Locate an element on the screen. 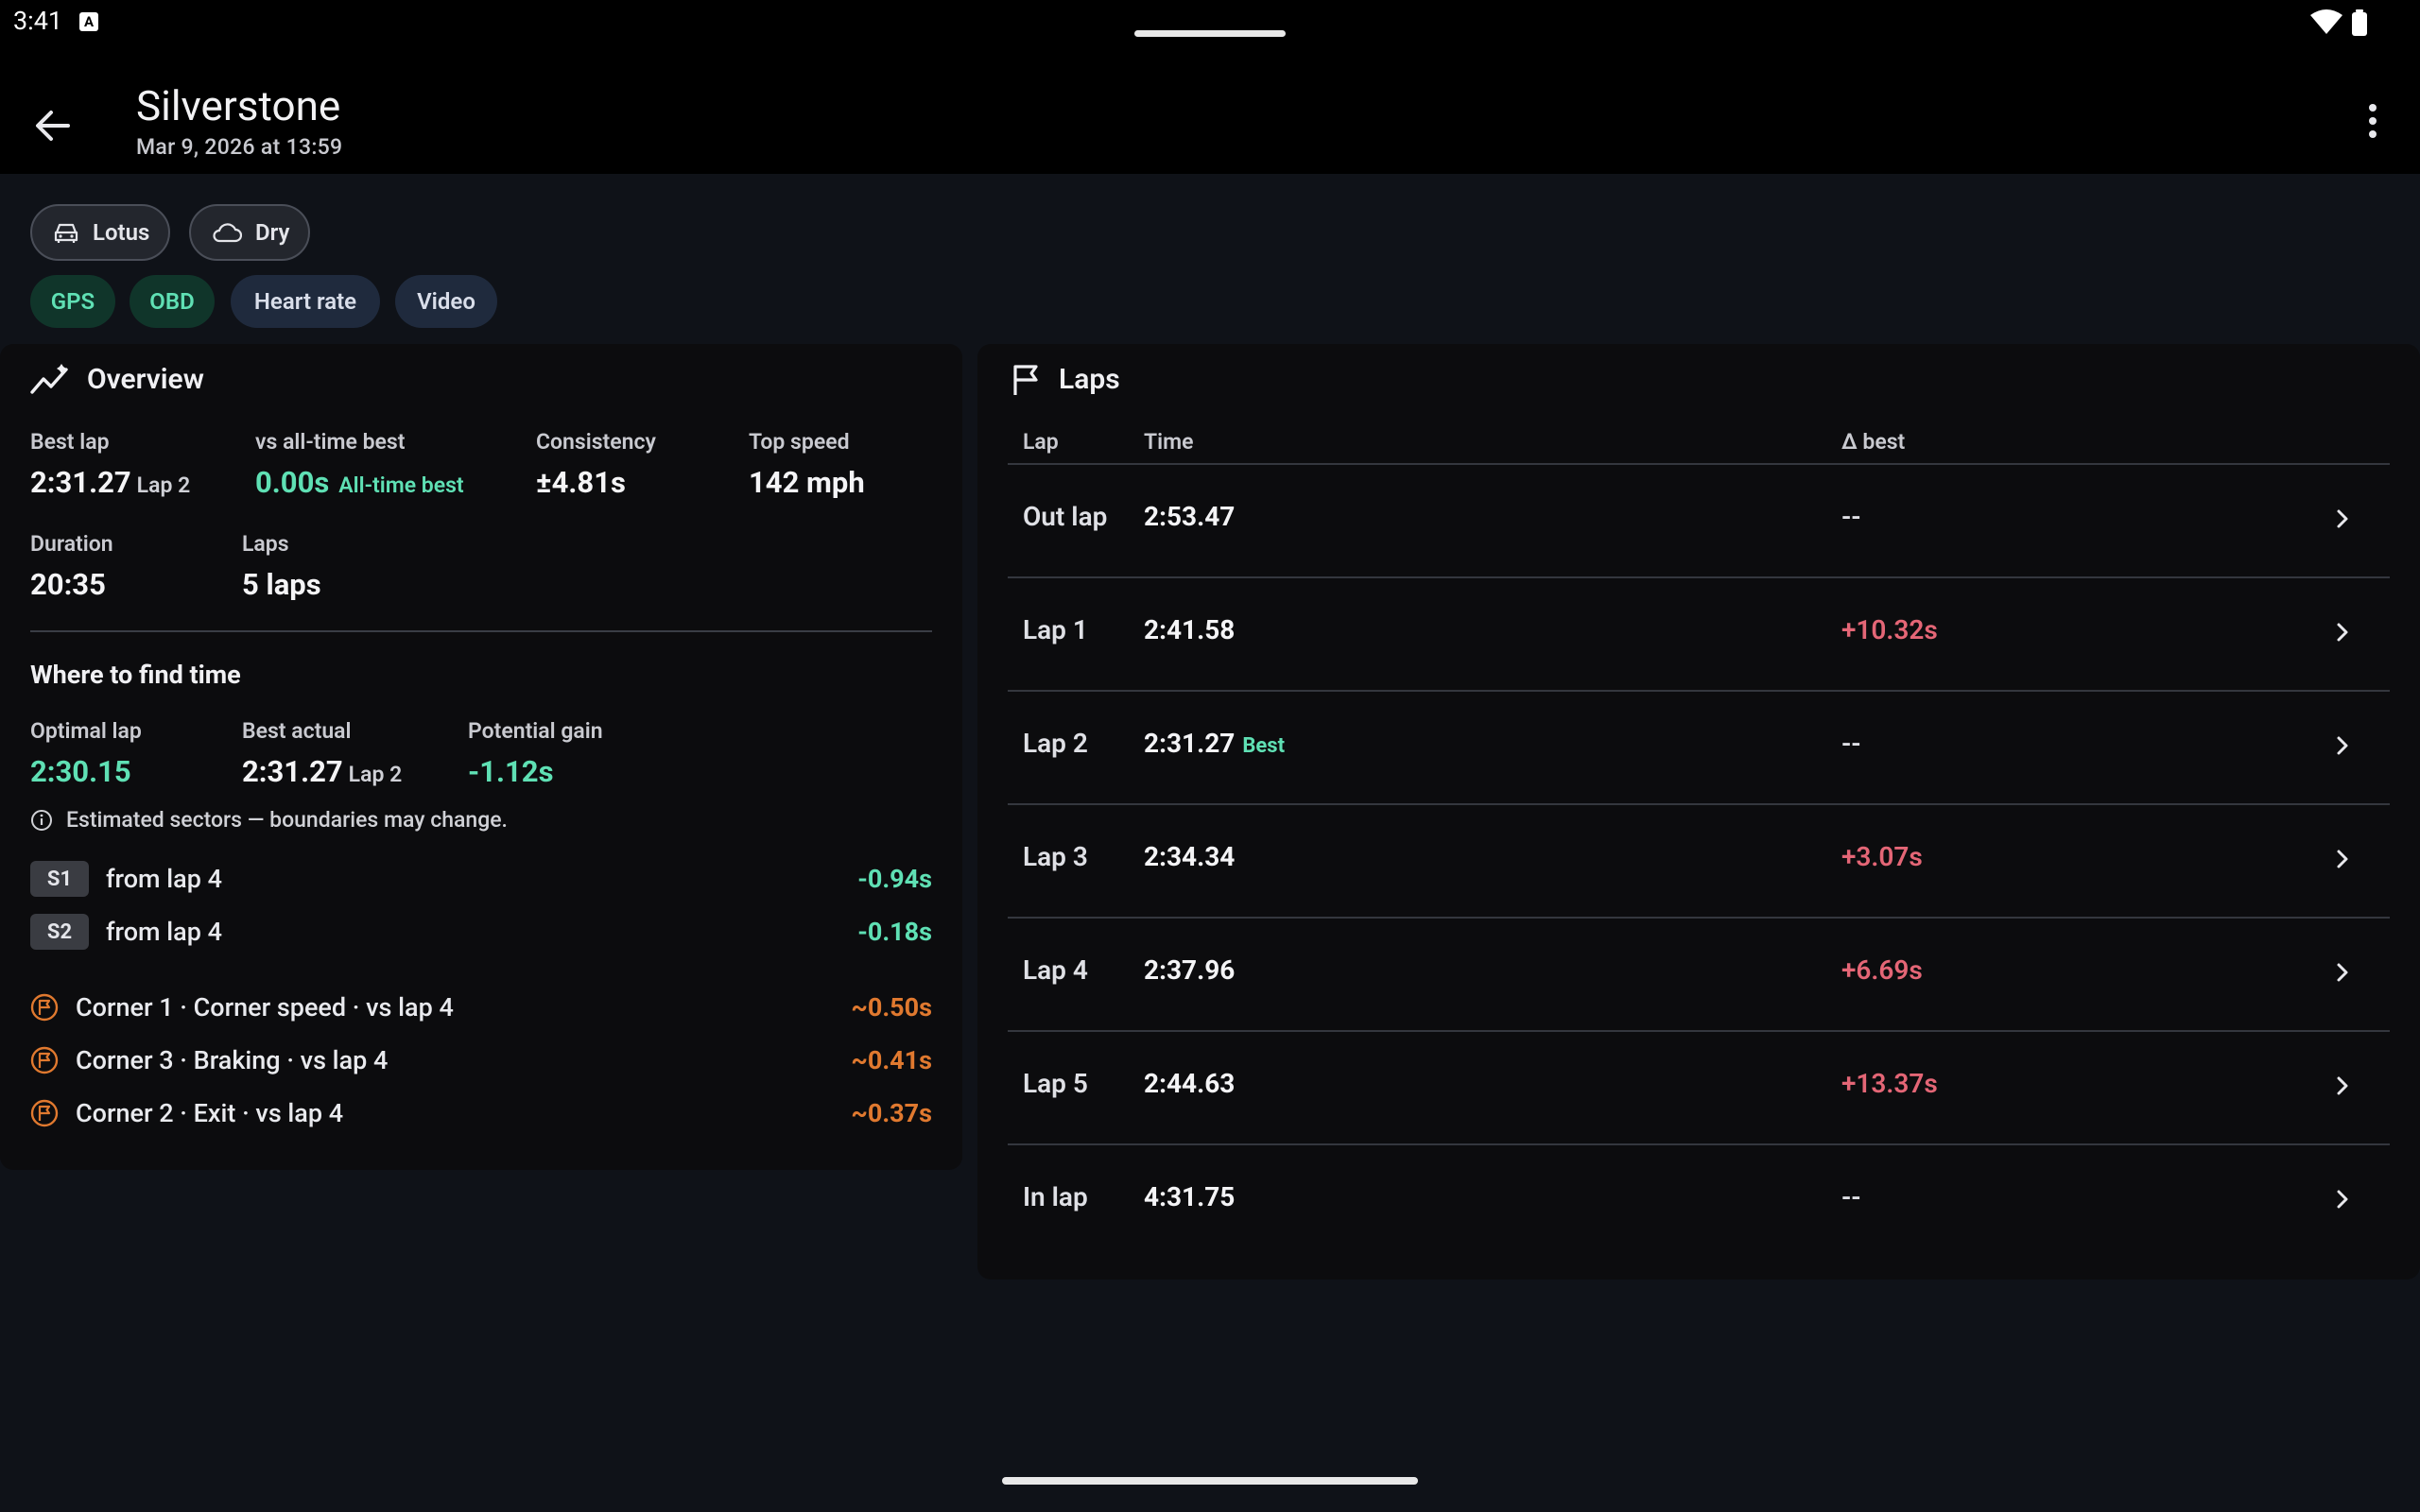 The height and width of the screenshot is (1512, 2420). corner-gain: ~0.41s is located at coordinates (891, 1060).